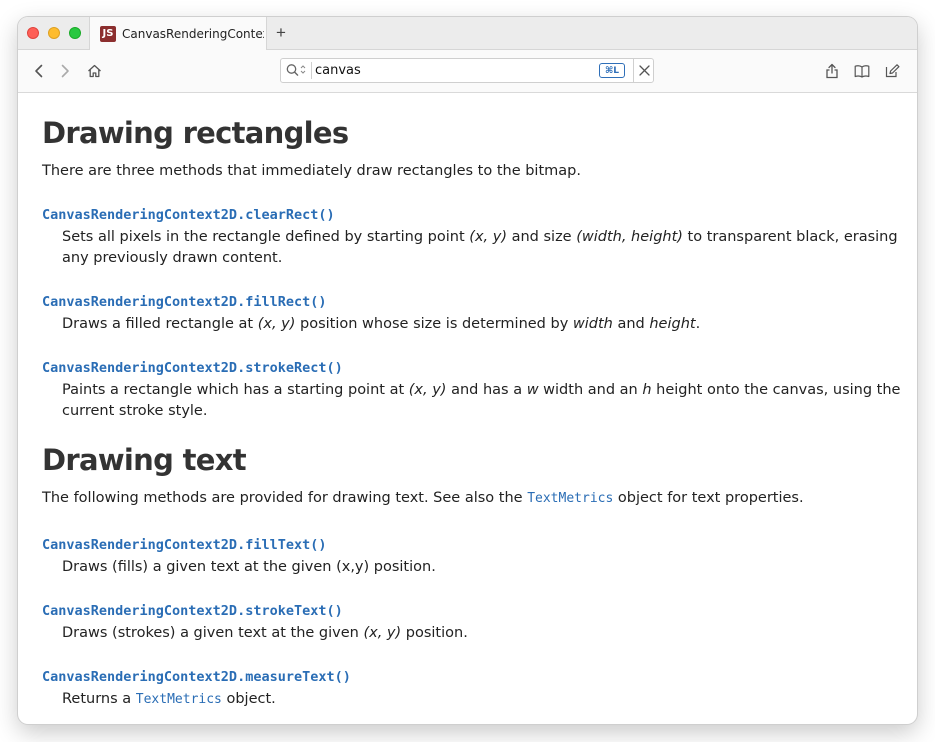 The height and width of the screenshot is (742, 935). I want to click on desc-measure-text: Returns a TextMetrics object., so click(169, 699).